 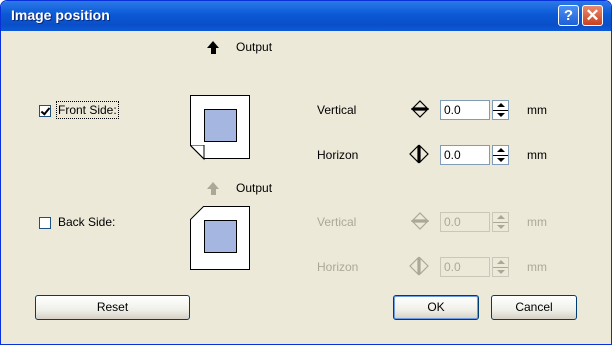 What do you see at coordinates (500, 267) in the screenshot?
I see `back-horizon-spinner` at bounding box center [500, 267].